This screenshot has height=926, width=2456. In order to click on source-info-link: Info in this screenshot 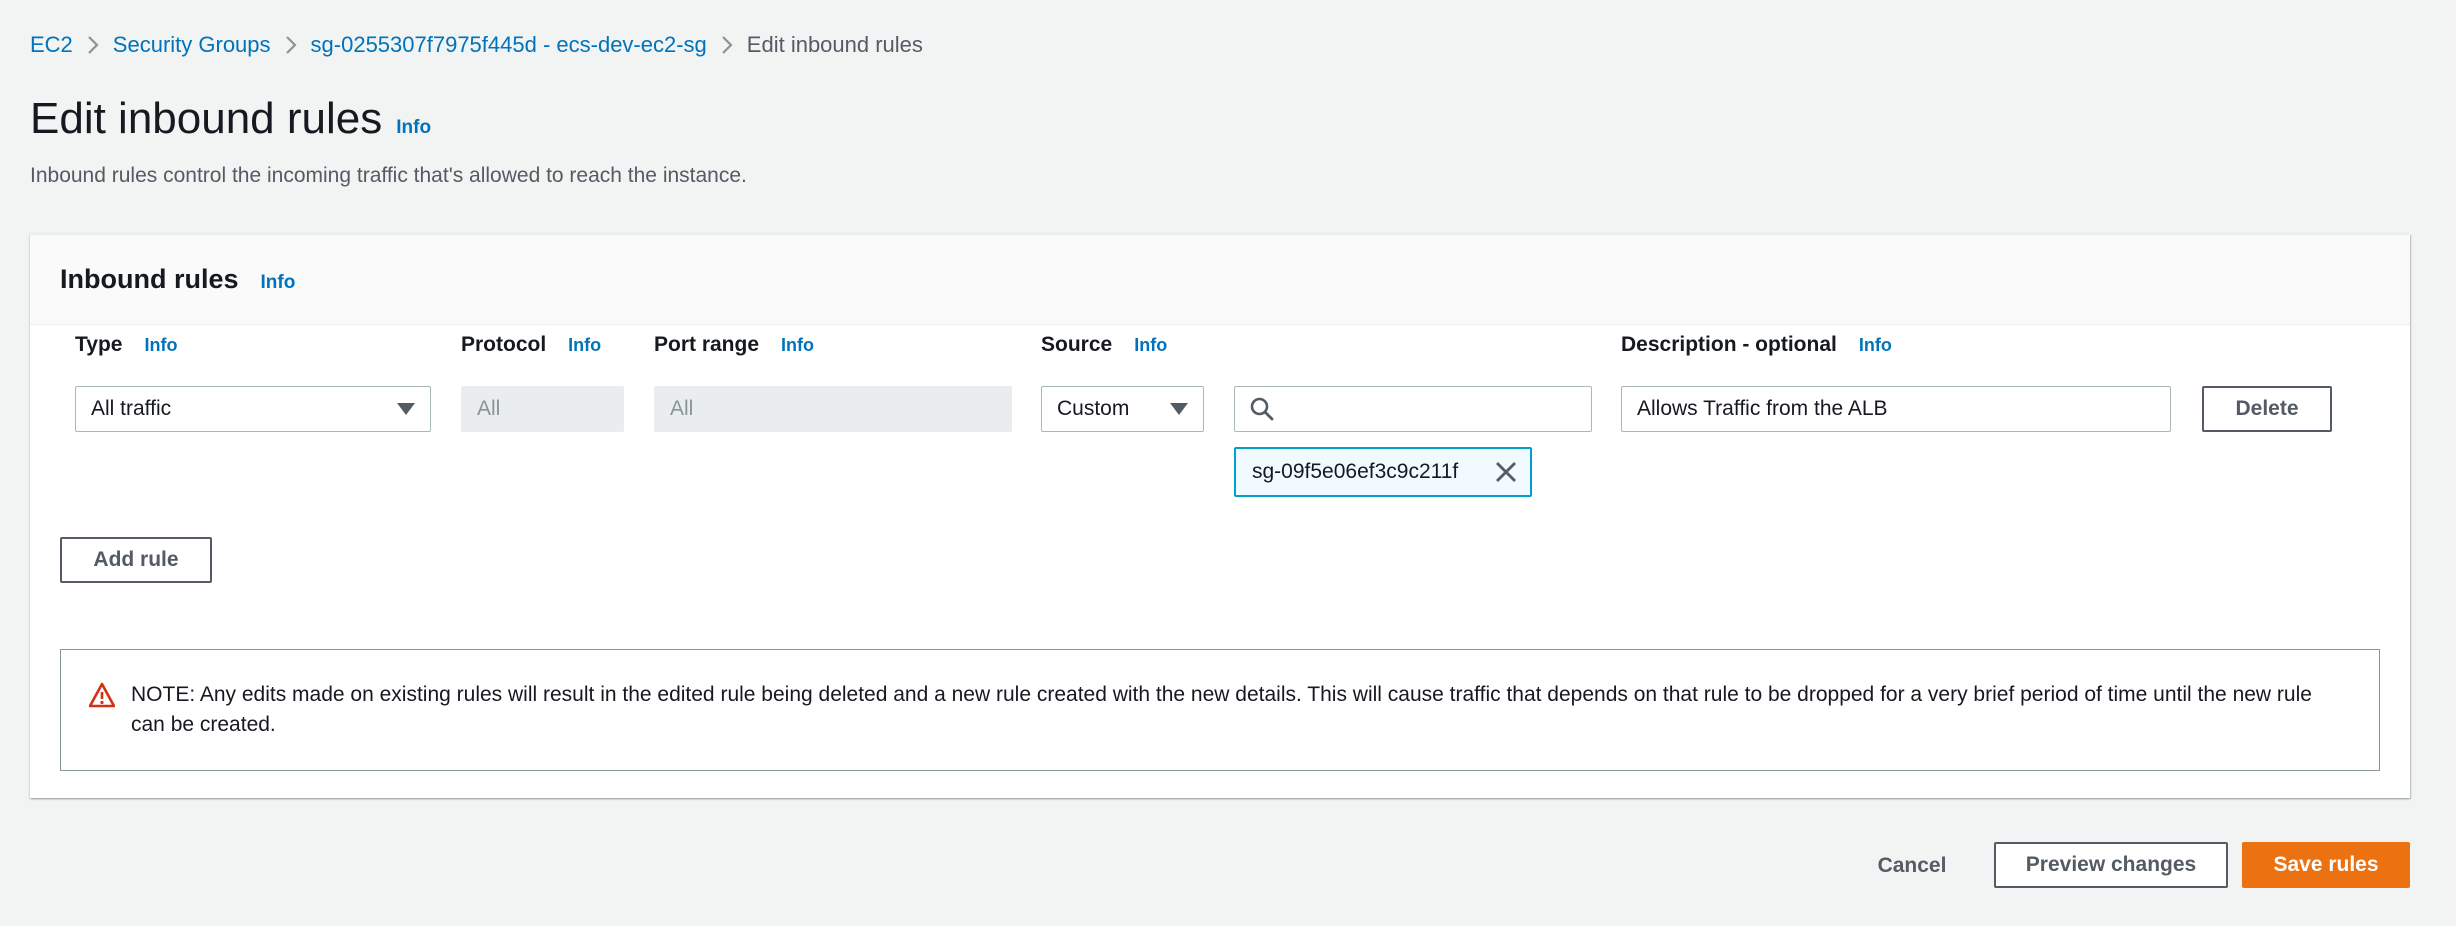, I will do `click(1150, 345)`.